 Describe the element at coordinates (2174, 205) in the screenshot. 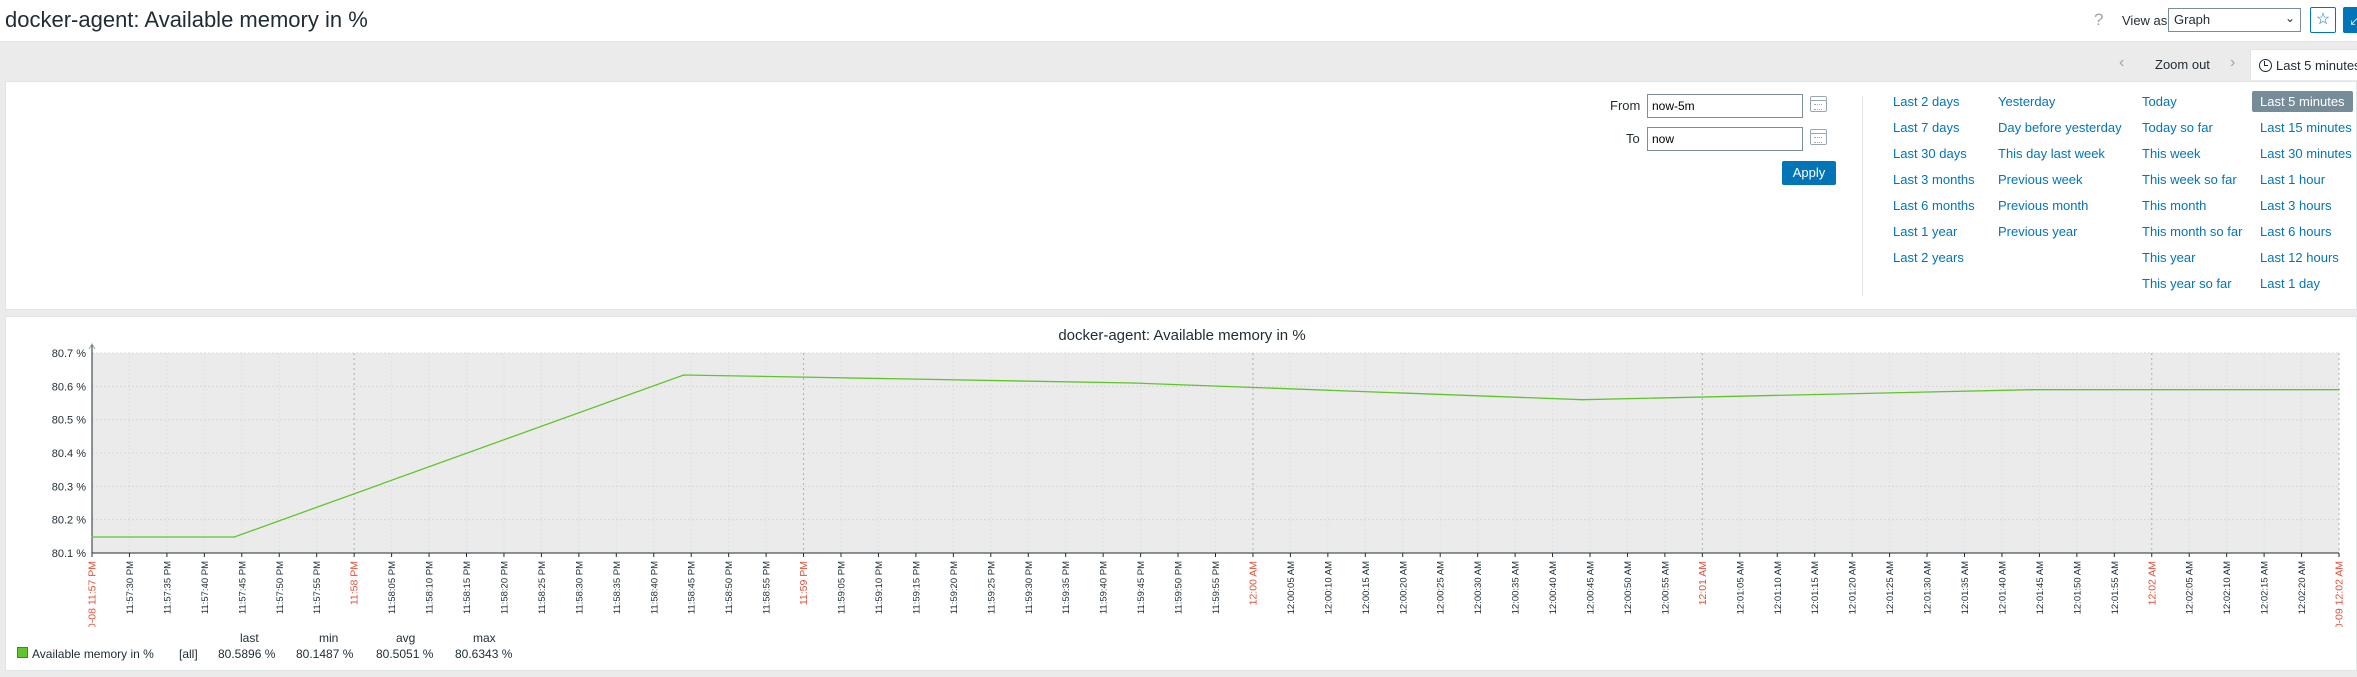

I see `quick-range-link: This month` at that location.